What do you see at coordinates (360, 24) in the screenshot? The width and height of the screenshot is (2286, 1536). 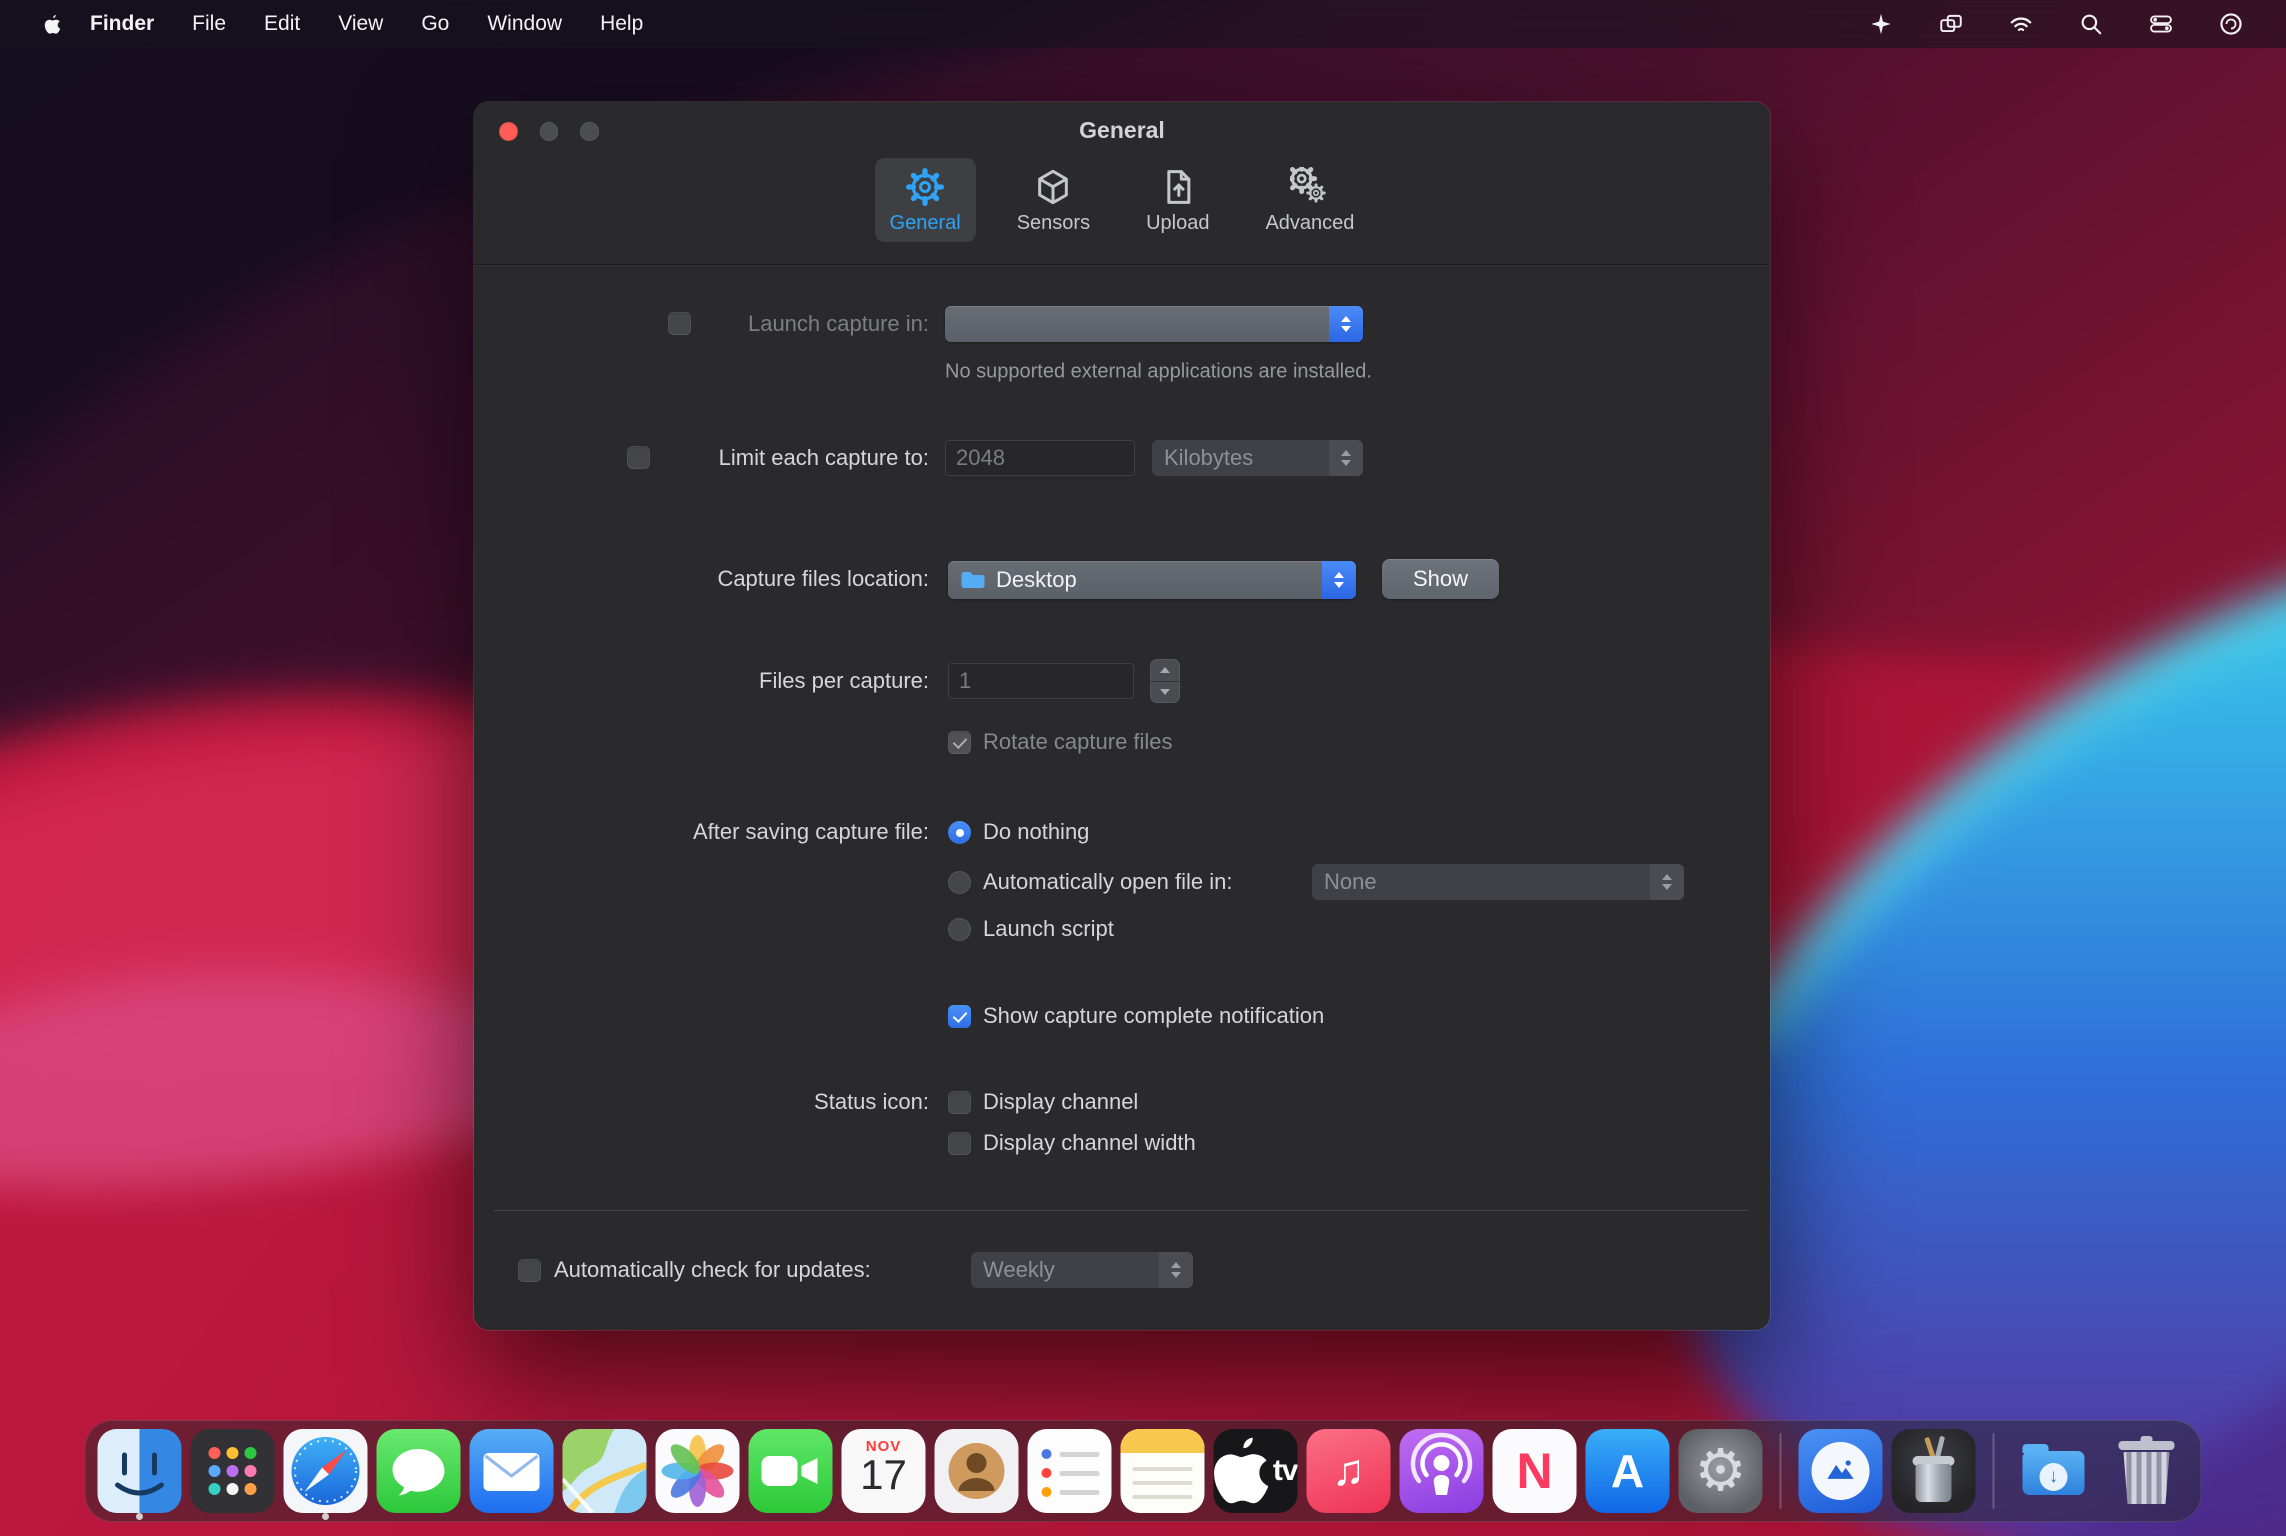 I see `menu-item-view: View` at bounding box center [360, 24].